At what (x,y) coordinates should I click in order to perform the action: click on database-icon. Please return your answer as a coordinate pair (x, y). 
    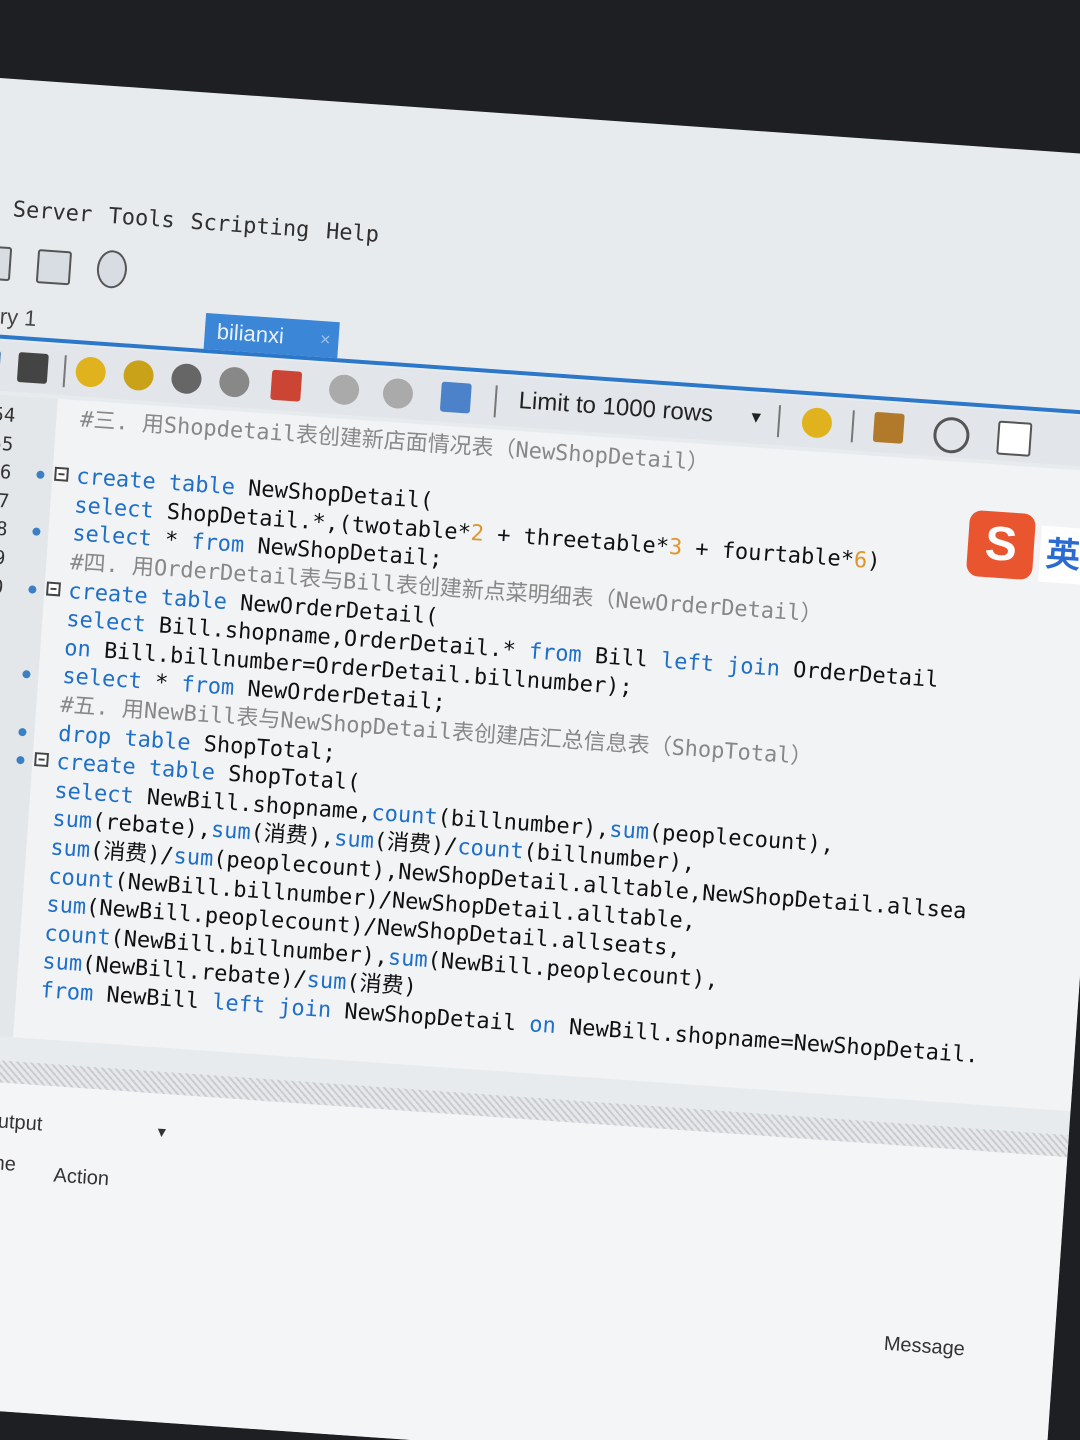
    Looking at the image, I should click on (112, 269).